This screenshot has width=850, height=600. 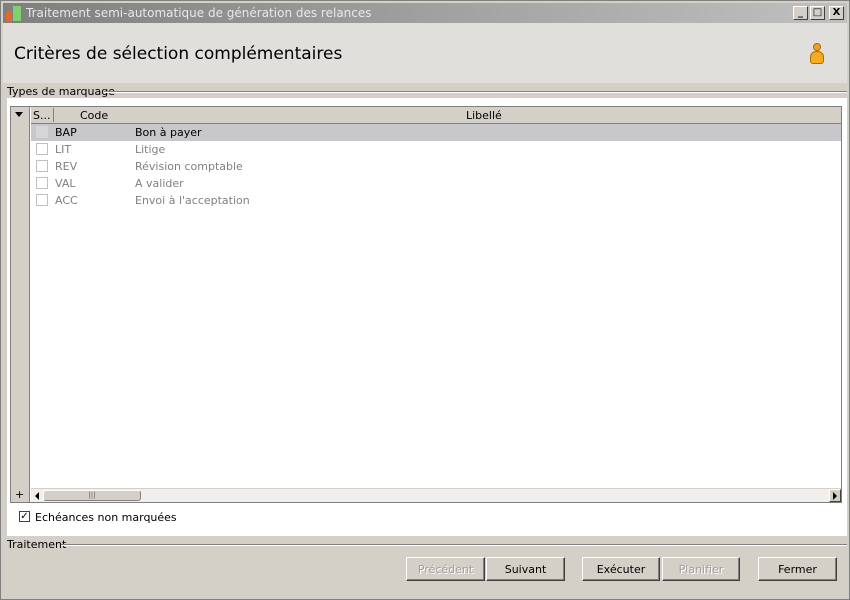 What do you see at coordinates (475, 92) in the screenshot?
I see `types-group-divider` at bounding box center [475, 92].